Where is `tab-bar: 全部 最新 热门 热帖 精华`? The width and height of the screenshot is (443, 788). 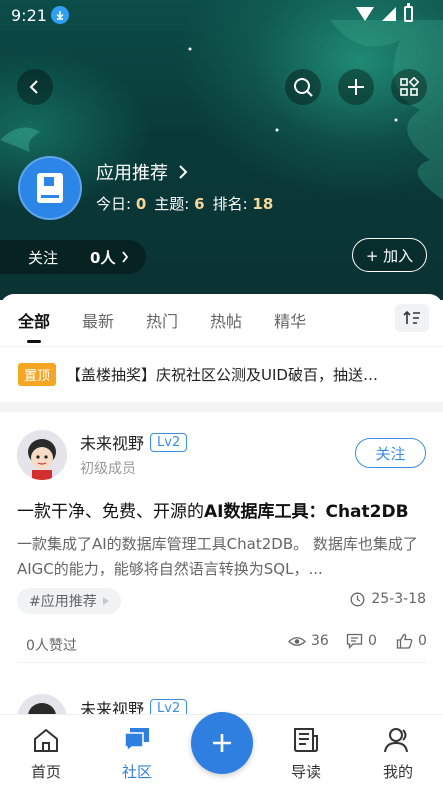
tab-bar: 全部 最新 热门 热帖 精华 is located at coordinates (221, 320).